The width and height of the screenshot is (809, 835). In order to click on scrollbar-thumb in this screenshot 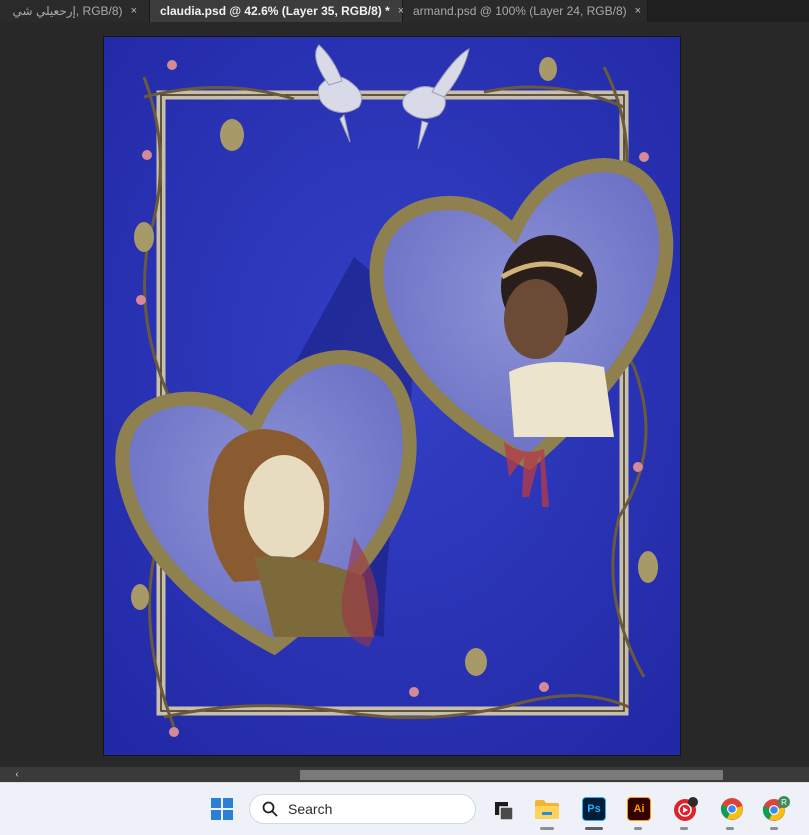, I will do `click(511, 775)`.